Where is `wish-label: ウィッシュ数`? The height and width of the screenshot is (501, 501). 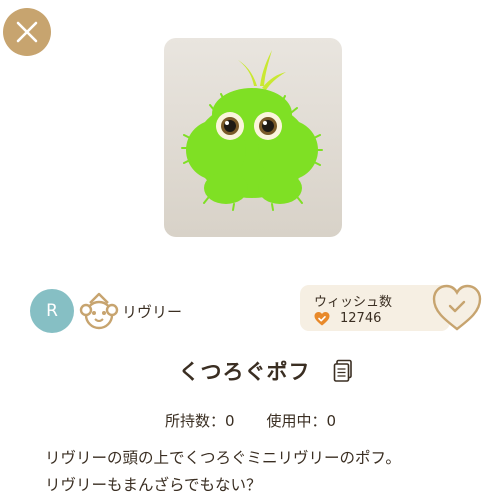
wish-label: ウィッシュ数 is located at coordinates (353, 302).